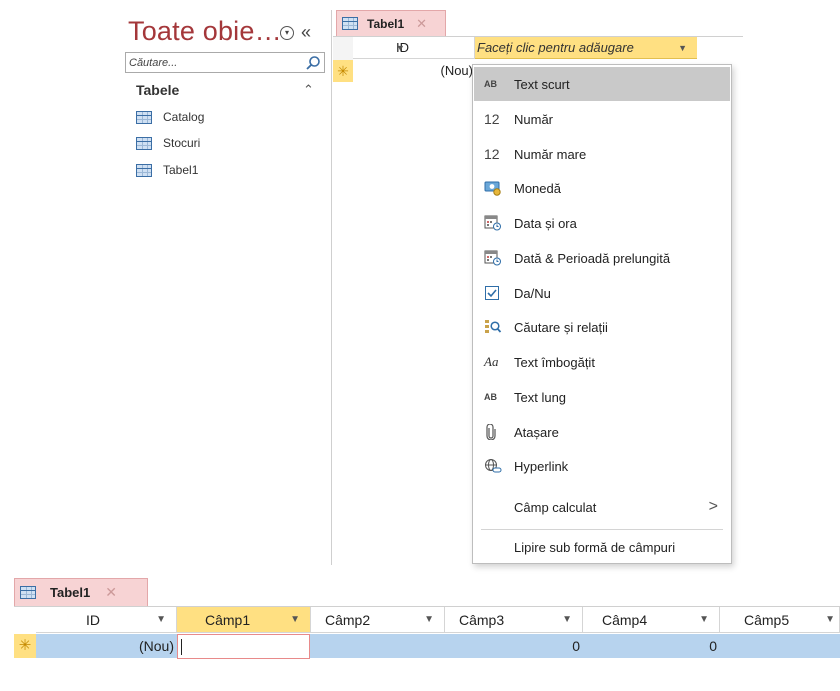 The width and height of the screenshot is (840, 691). I want to click on record-selector-column, so click(25, 620).